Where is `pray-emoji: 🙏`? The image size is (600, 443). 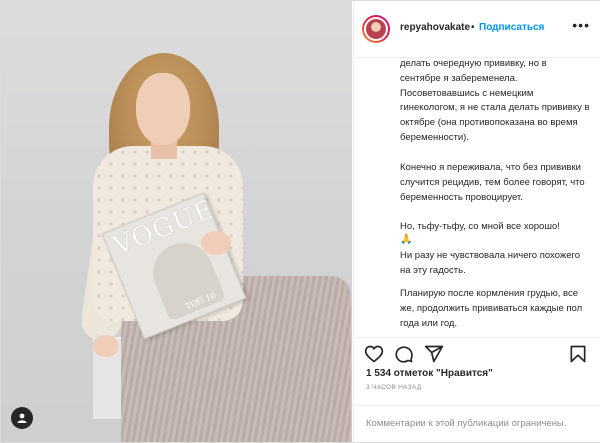
pray-emoji: 🙏 is located at coordinates (406, 239).